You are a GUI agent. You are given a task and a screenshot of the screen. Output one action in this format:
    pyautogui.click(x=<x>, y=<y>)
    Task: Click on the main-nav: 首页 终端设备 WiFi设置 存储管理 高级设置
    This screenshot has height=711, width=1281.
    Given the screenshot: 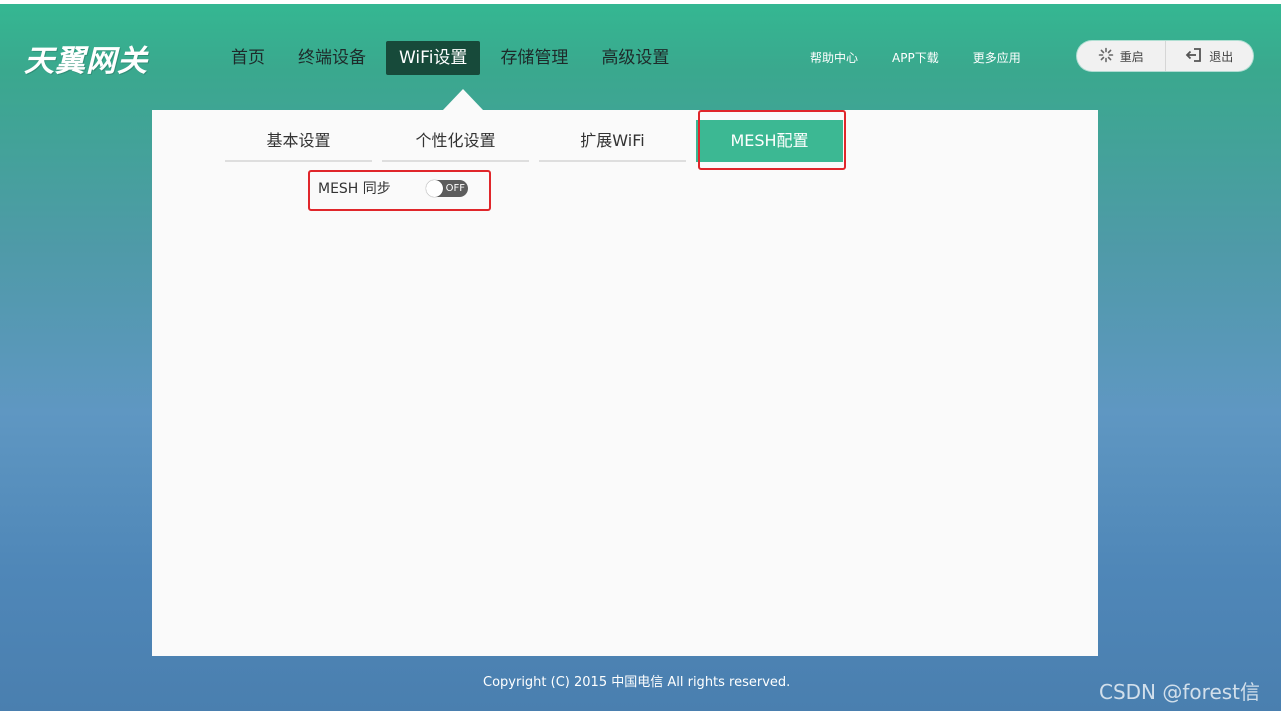 What is the action you would take?
    pyautogui.click(x=453, y=58)
    